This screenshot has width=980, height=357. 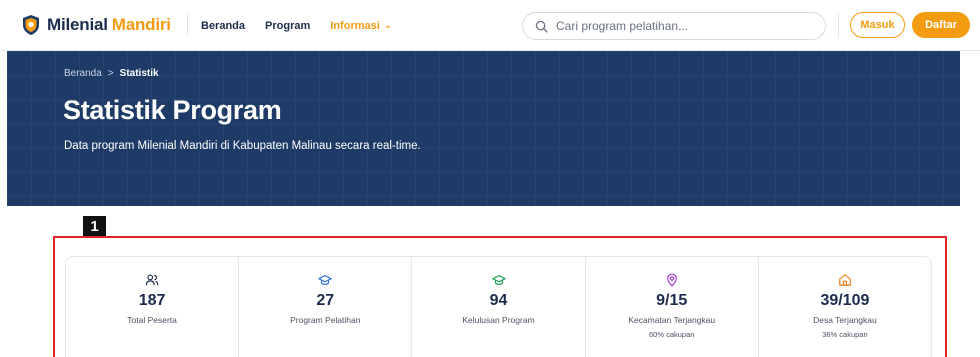 I want to click on breadcrumb-home-link: Beranda, so click(x=83, y=73).